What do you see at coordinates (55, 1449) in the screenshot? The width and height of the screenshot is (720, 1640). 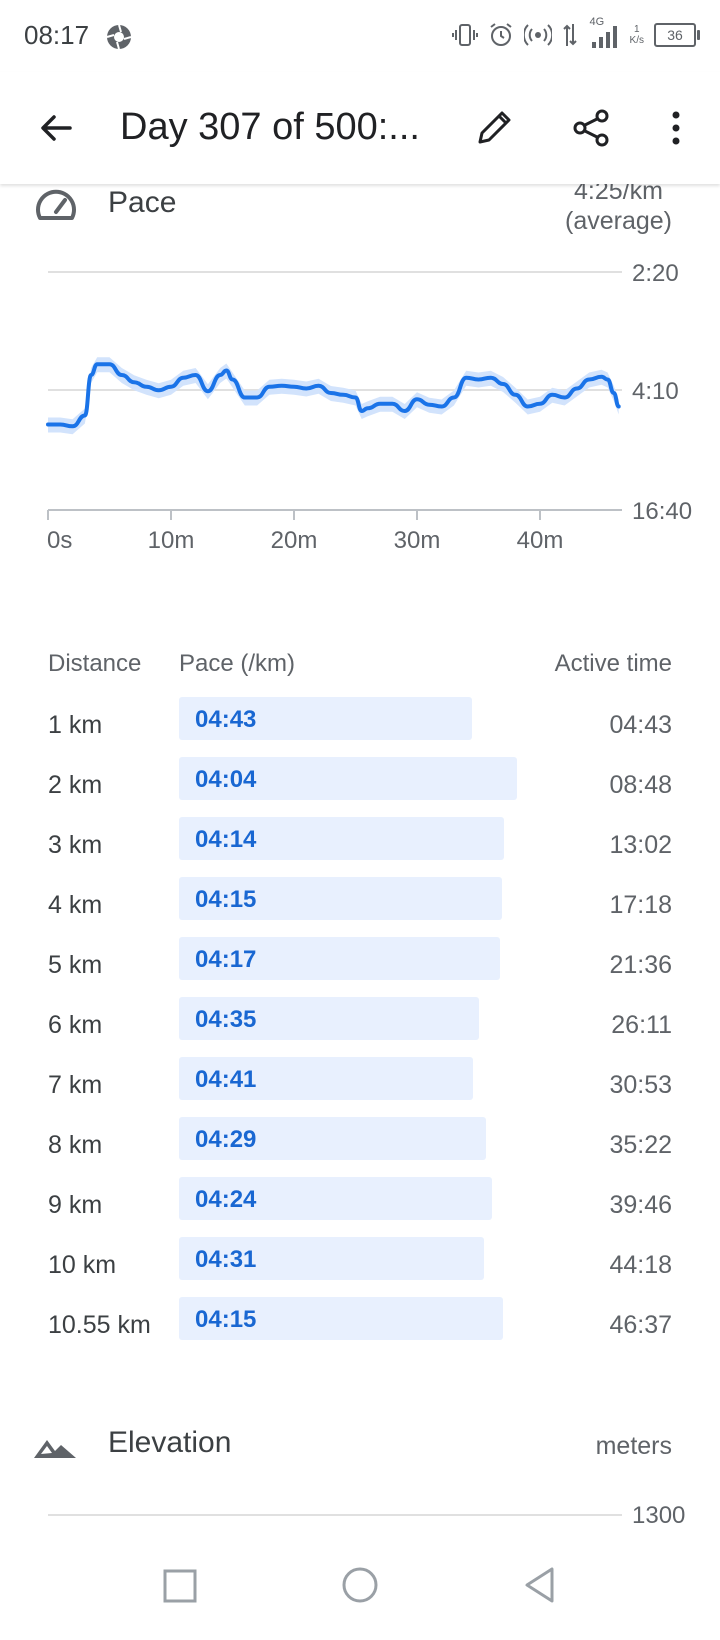 I see `mountain-icon` at bounding box center [55, 1449].